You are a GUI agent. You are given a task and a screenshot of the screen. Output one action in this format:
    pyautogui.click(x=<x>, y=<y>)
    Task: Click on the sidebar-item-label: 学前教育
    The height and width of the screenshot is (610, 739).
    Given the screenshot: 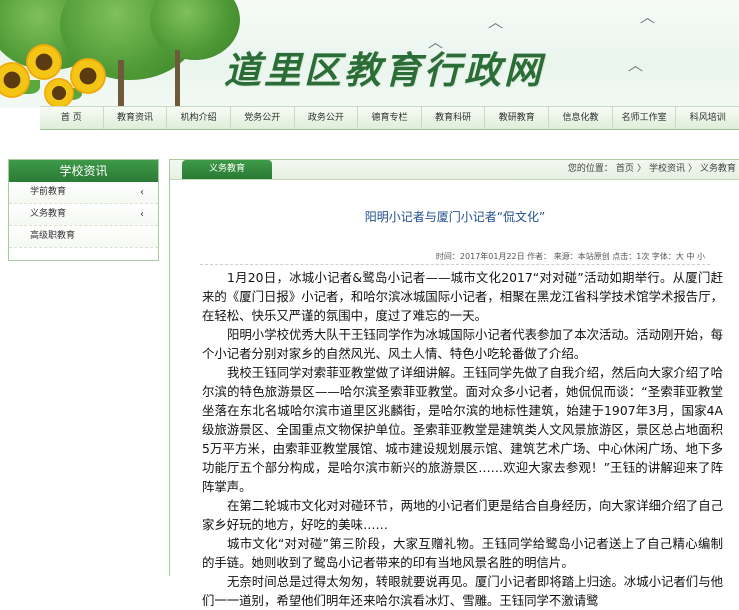 What is the action you would take?
    pyautogui.click(x=48, y=192)
    